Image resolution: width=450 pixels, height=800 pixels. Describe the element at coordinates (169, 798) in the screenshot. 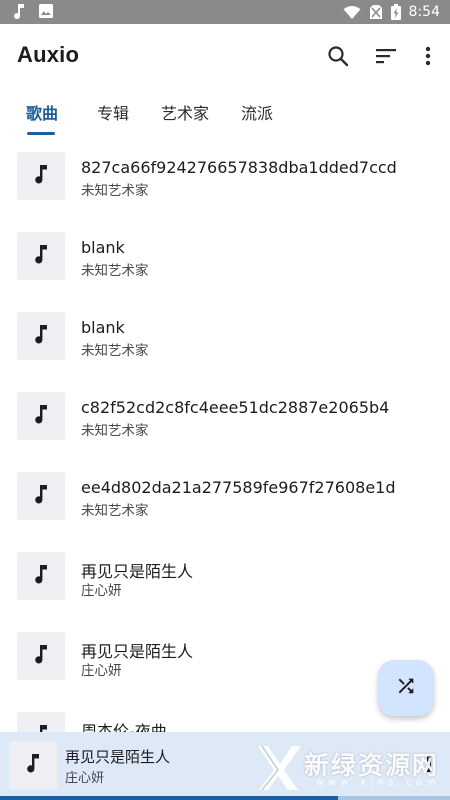

I see `playback-progress-fill` at that location.